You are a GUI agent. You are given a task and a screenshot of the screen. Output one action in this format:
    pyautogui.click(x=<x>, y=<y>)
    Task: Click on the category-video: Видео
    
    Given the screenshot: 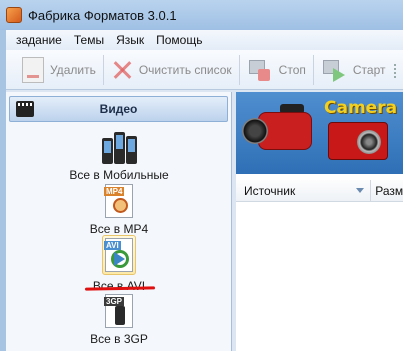 What is the action you would take?
    pyautogui.click(x=118, y=109)
    